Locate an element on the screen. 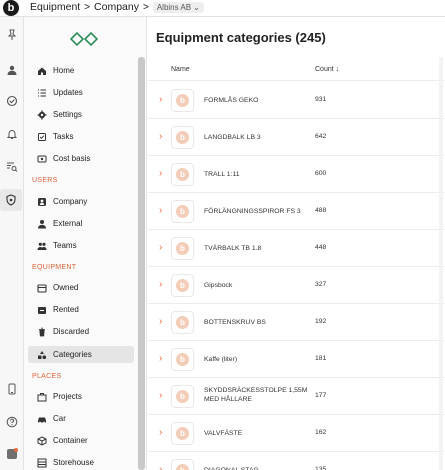 This screenshot has width=445, height=470. sidebar-item-label: Home is located at coordinates (64, 70).